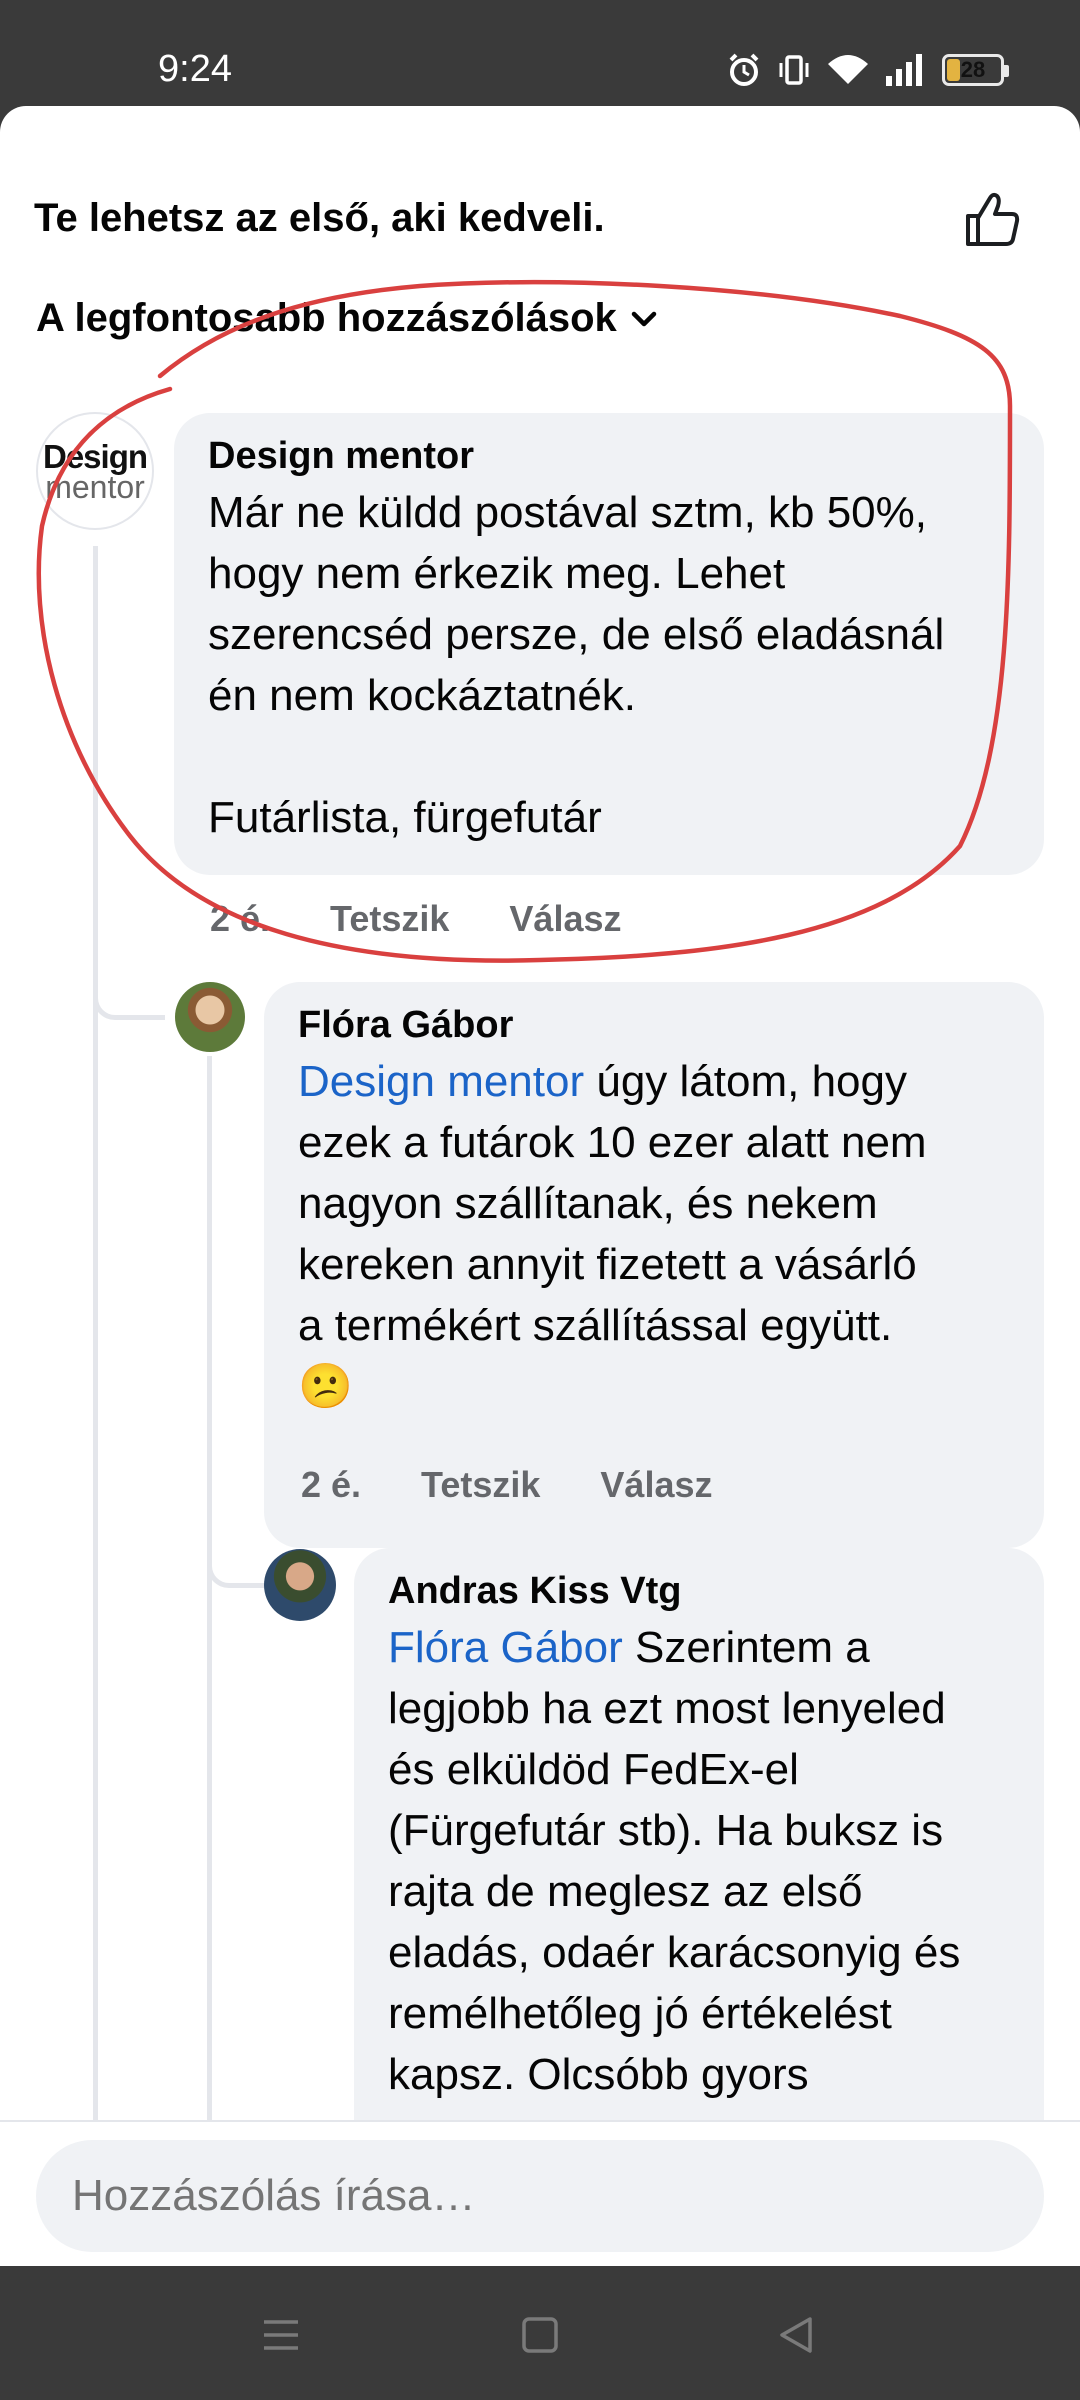 The height and width of the screenshot is (2400, 1080). What do you see at coordinates (973, 69) in the screenshot?
I see `battery-level: 28` at bounding box center [973, 69].